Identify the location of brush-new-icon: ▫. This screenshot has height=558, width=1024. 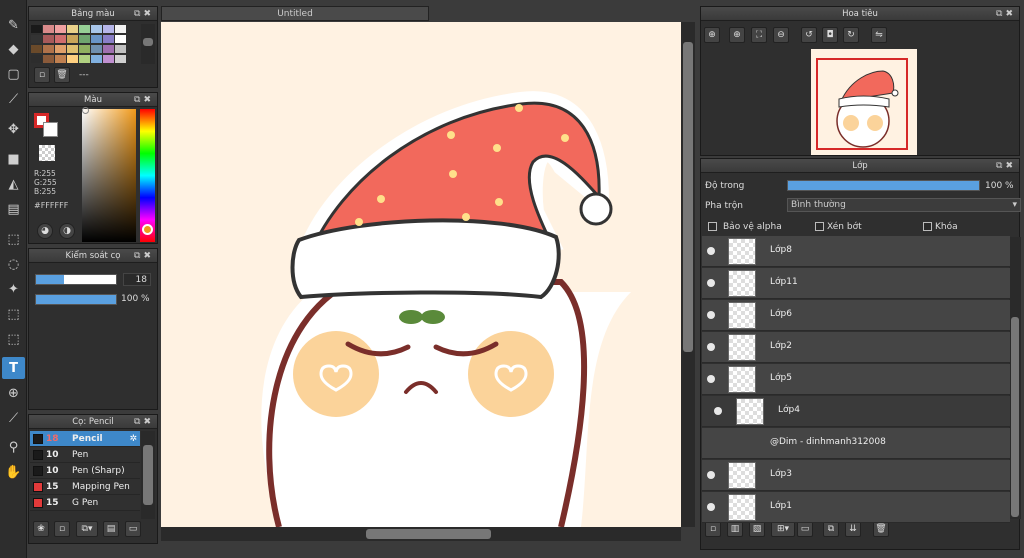
(62, 529).